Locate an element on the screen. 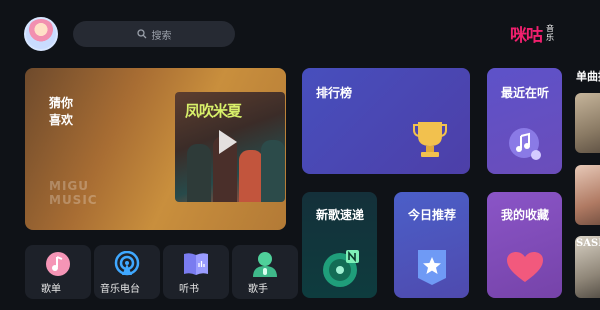 The image size is (600, 310). new-songs-title: 新歌速递 is located at coordinates (340, 215).